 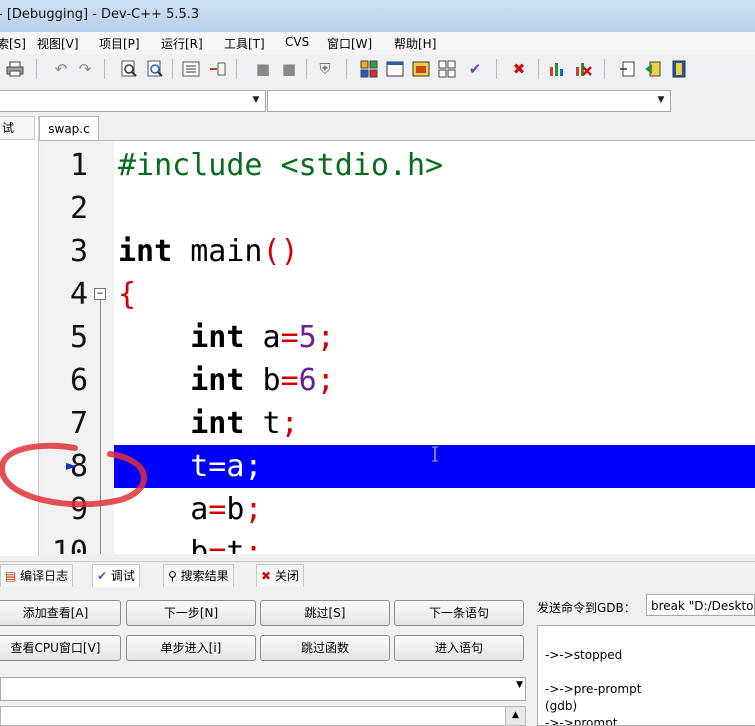 I want to click on debug-jump-icon, so click(x=653, y=69).